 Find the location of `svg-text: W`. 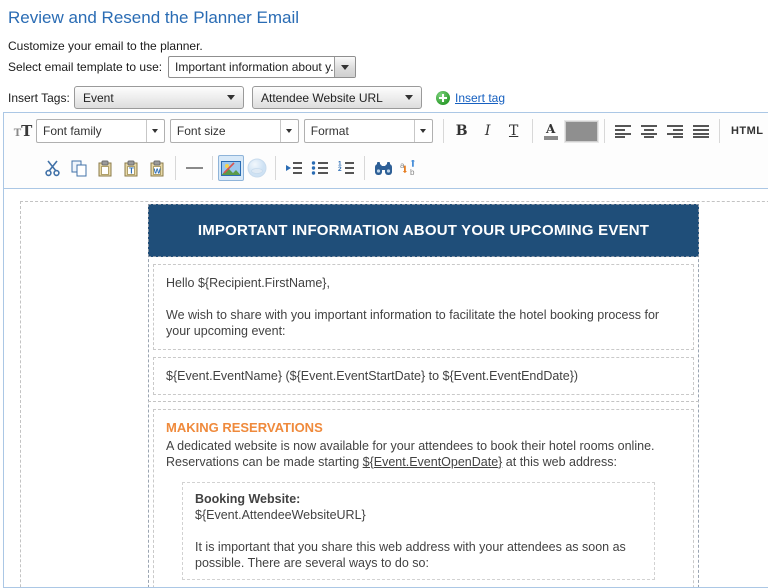

svg-text: W is located at coordinates (157, 170).